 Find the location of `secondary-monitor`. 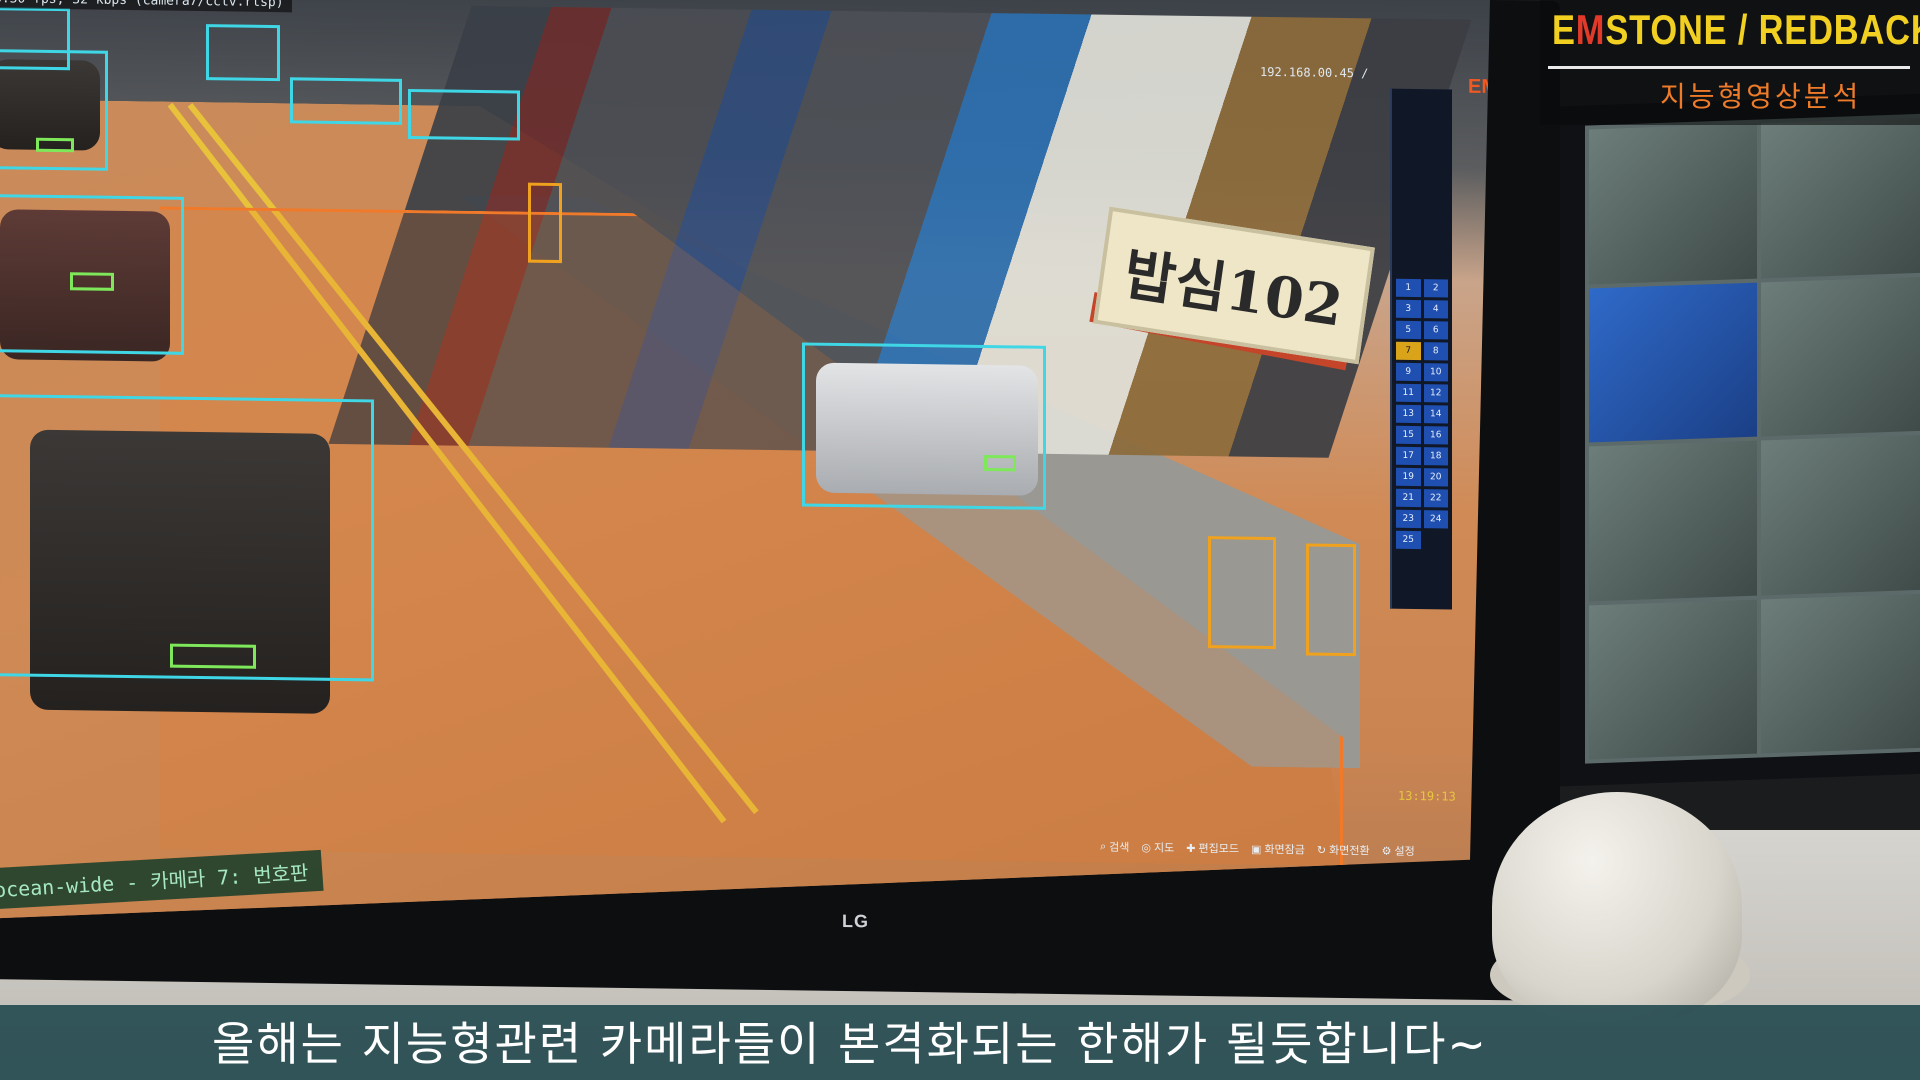

secondary-monitor is located at coordinates (1737, 440).